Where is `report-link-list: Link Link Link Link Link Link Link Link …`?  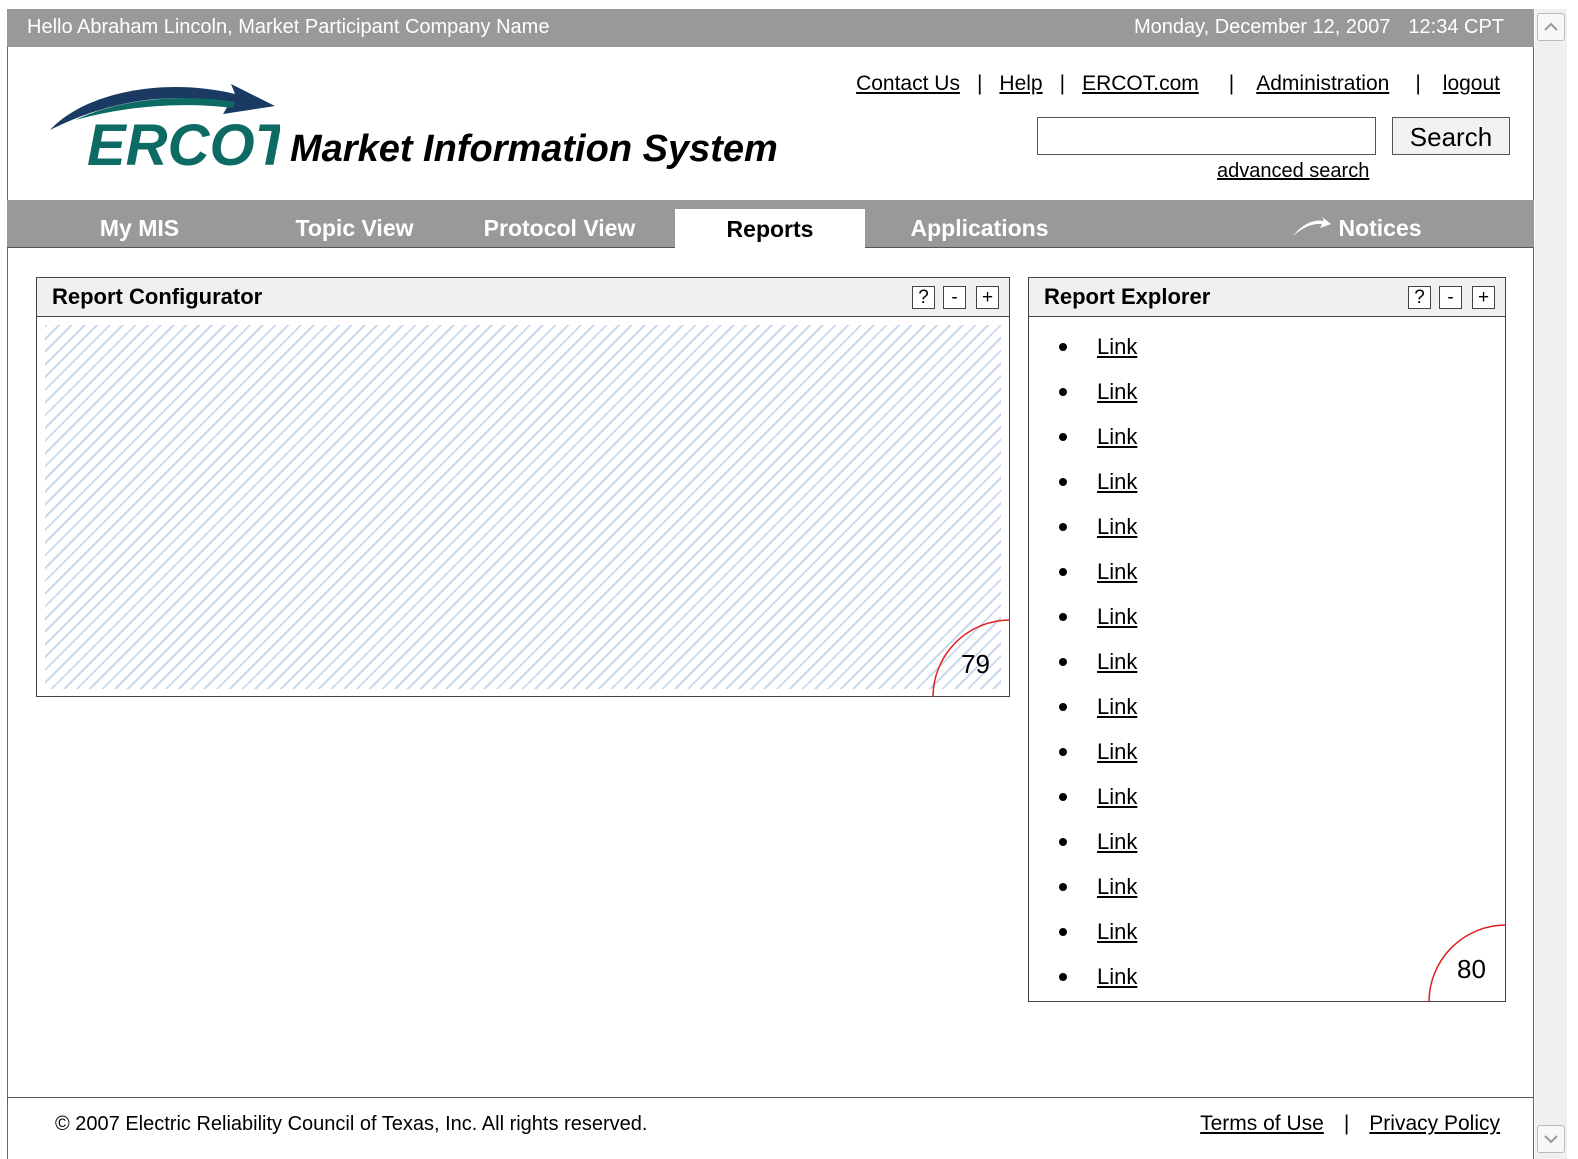
report-link-list: Link Link Link Link Link Link Link Link … is located at coordinates (1097, 671).